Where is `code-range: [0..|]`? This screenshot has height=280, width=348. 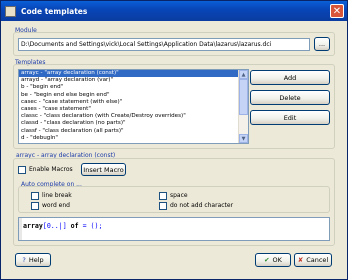
code-range: [0..|] is located at coordinates (54, 226).